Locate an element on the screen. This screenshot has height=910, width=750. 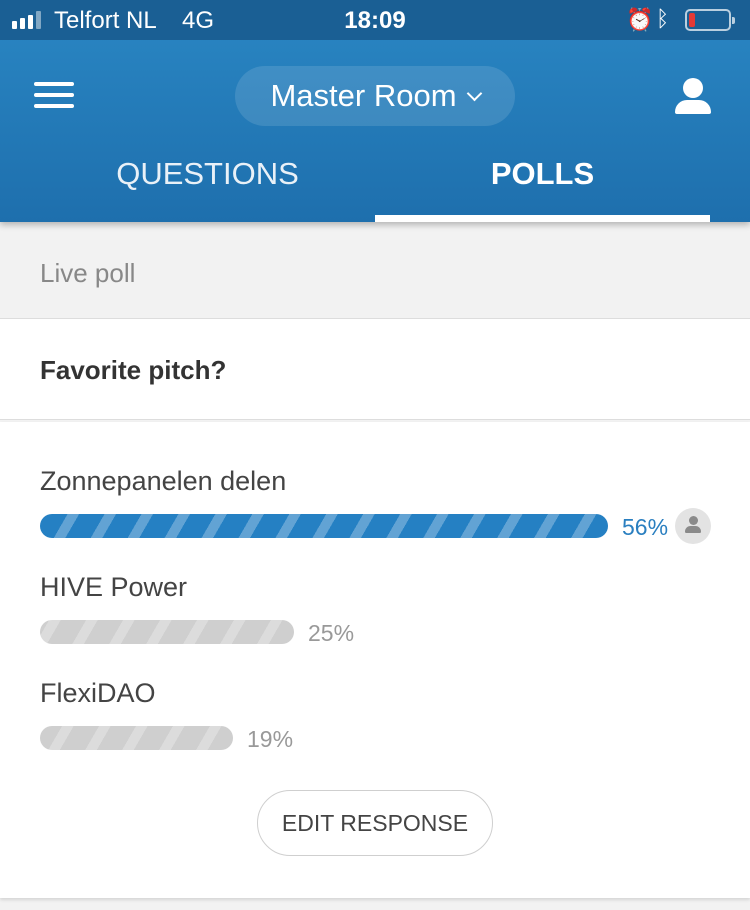
poll-question-card: Favorite pitch? is located at coordinates (375, 369).